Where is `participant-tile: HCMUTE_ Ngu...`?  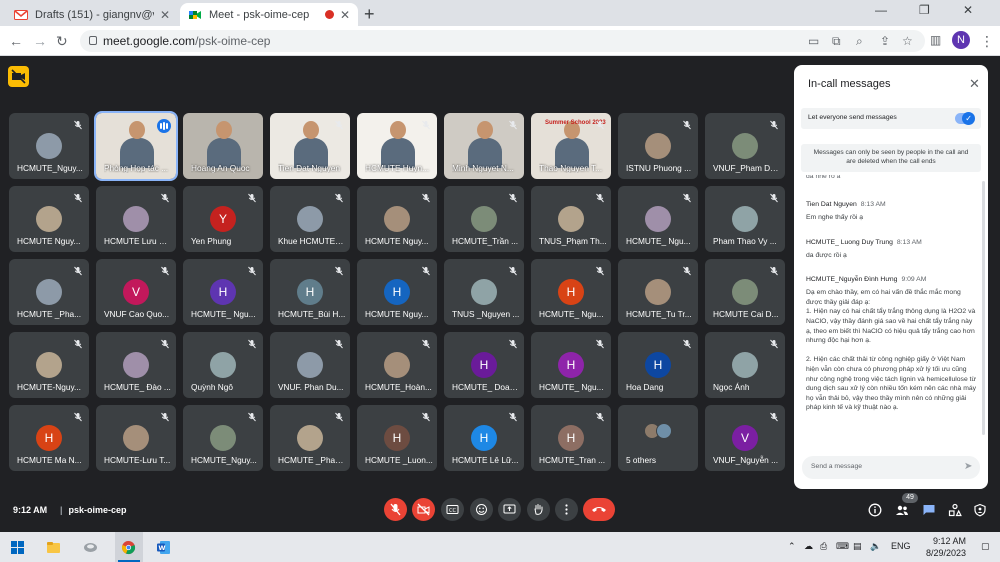 participant-tile: HCMUTE_ Ngu... is located at coordinates (658, 219).